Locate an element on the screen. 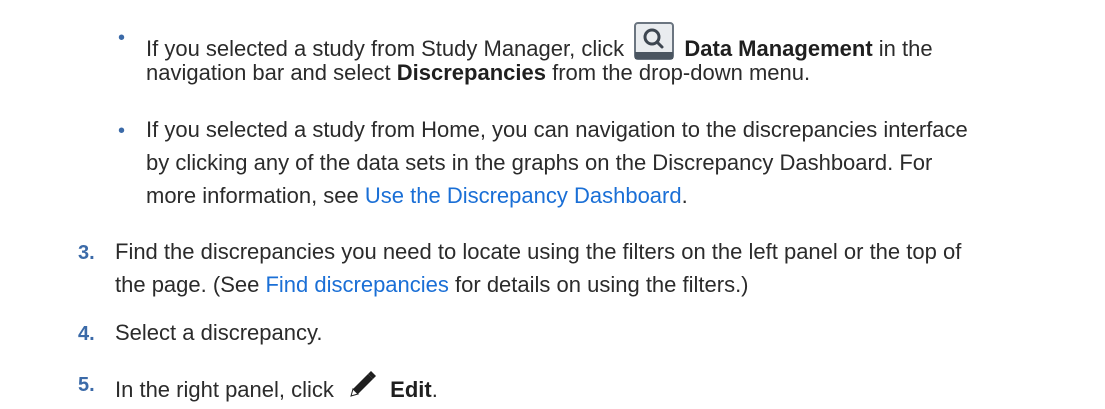 The image size is (1105, 409). step-3-line-2-end: for details on using the filters.) is located at coordinates (602, 284).